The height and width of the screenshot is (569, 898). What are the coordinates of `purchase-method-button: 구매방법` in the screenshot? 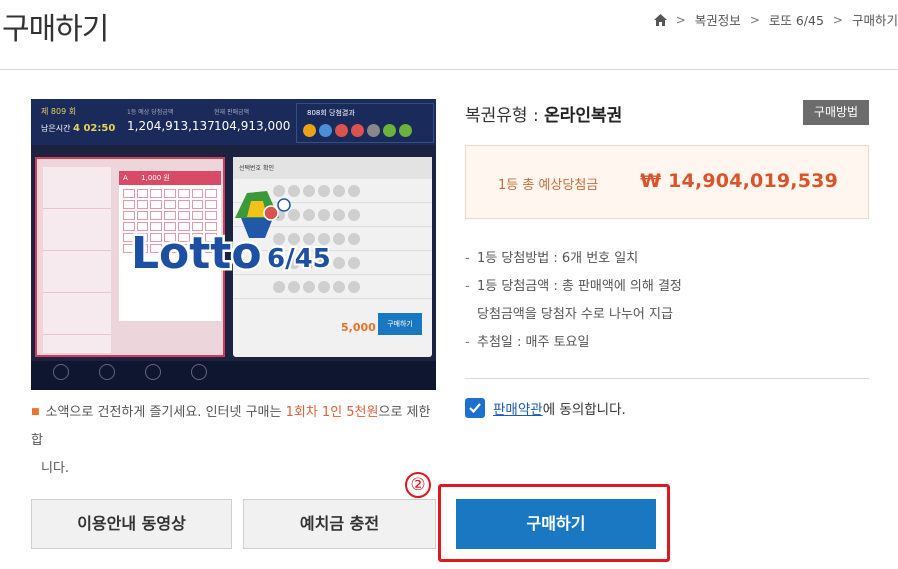 It's located at (836, 112).